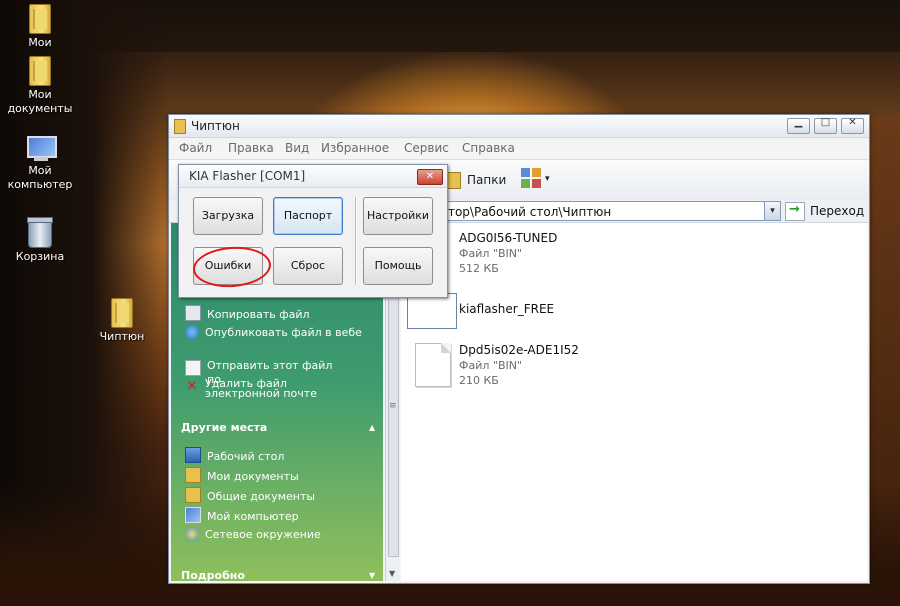 The height and width of the screenshot is (606, 900). Describe the element at coordinates (253, 476) in the screenshot. I see `place-label: Мои документы` at that location.